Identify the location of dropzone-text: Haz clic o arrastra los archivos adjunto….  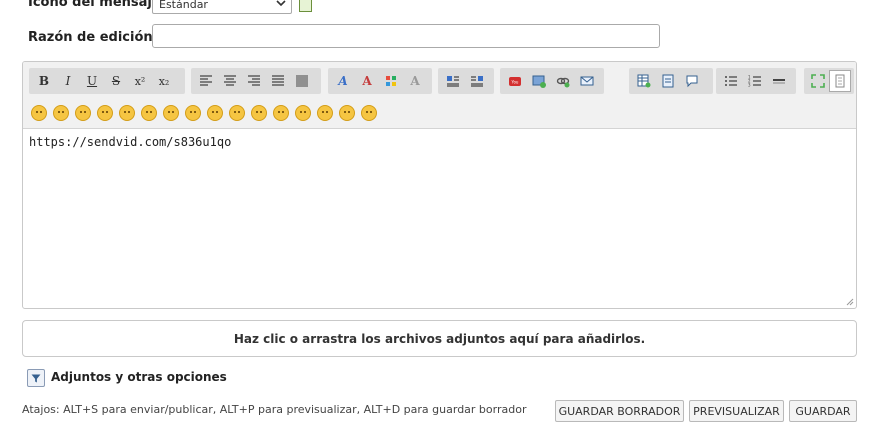
(439, 338).